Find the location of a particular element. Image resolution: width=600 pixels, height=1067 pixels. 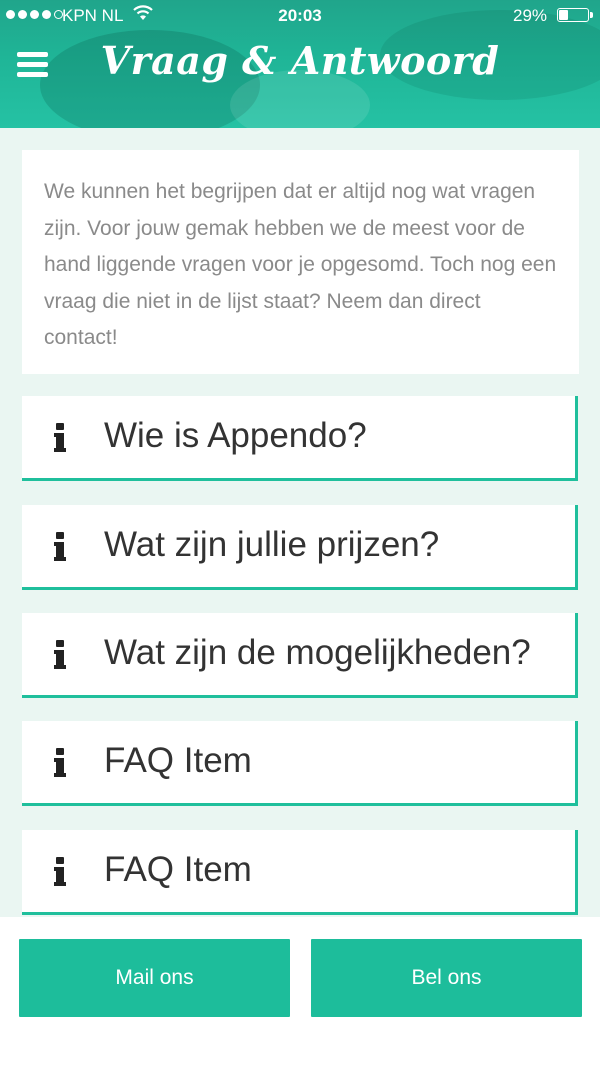

page-title: Vraag & Antwoord is located at coordinates (300, 60).